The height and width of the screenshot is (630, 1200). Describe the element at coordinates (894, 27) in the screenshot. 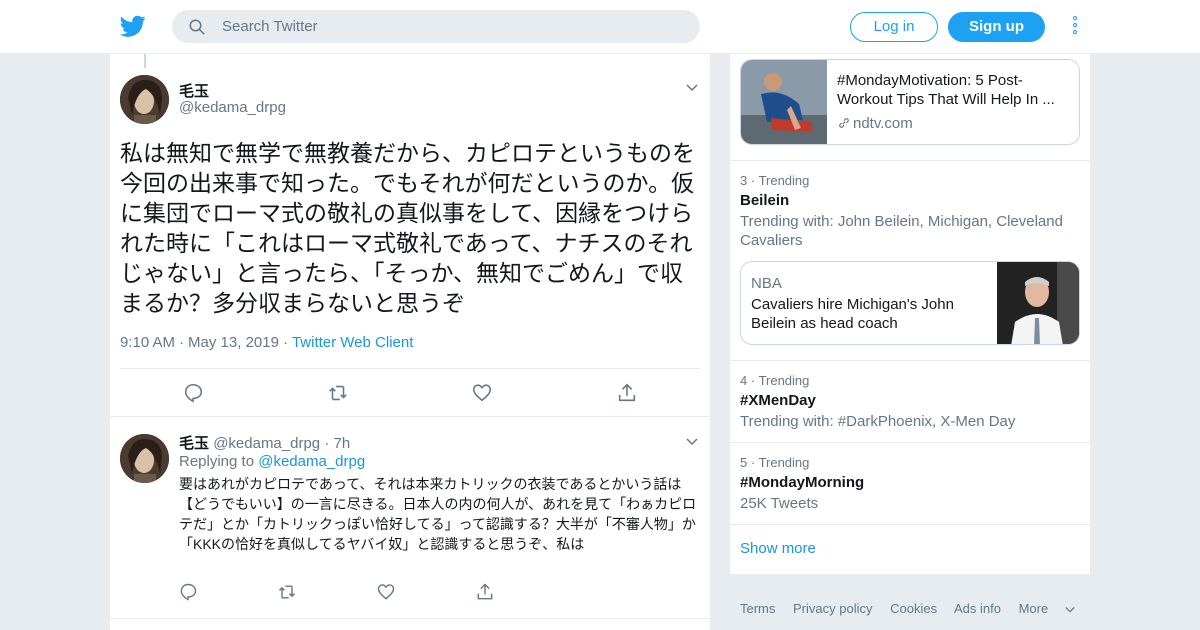

I see `log-in-button: Log in` at that location.